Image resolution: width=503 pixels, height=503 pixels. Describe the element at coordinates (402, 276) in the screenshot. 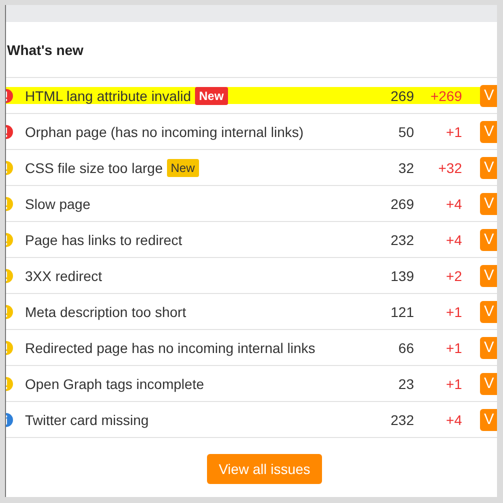

I see `issue-count: 139` at that location.